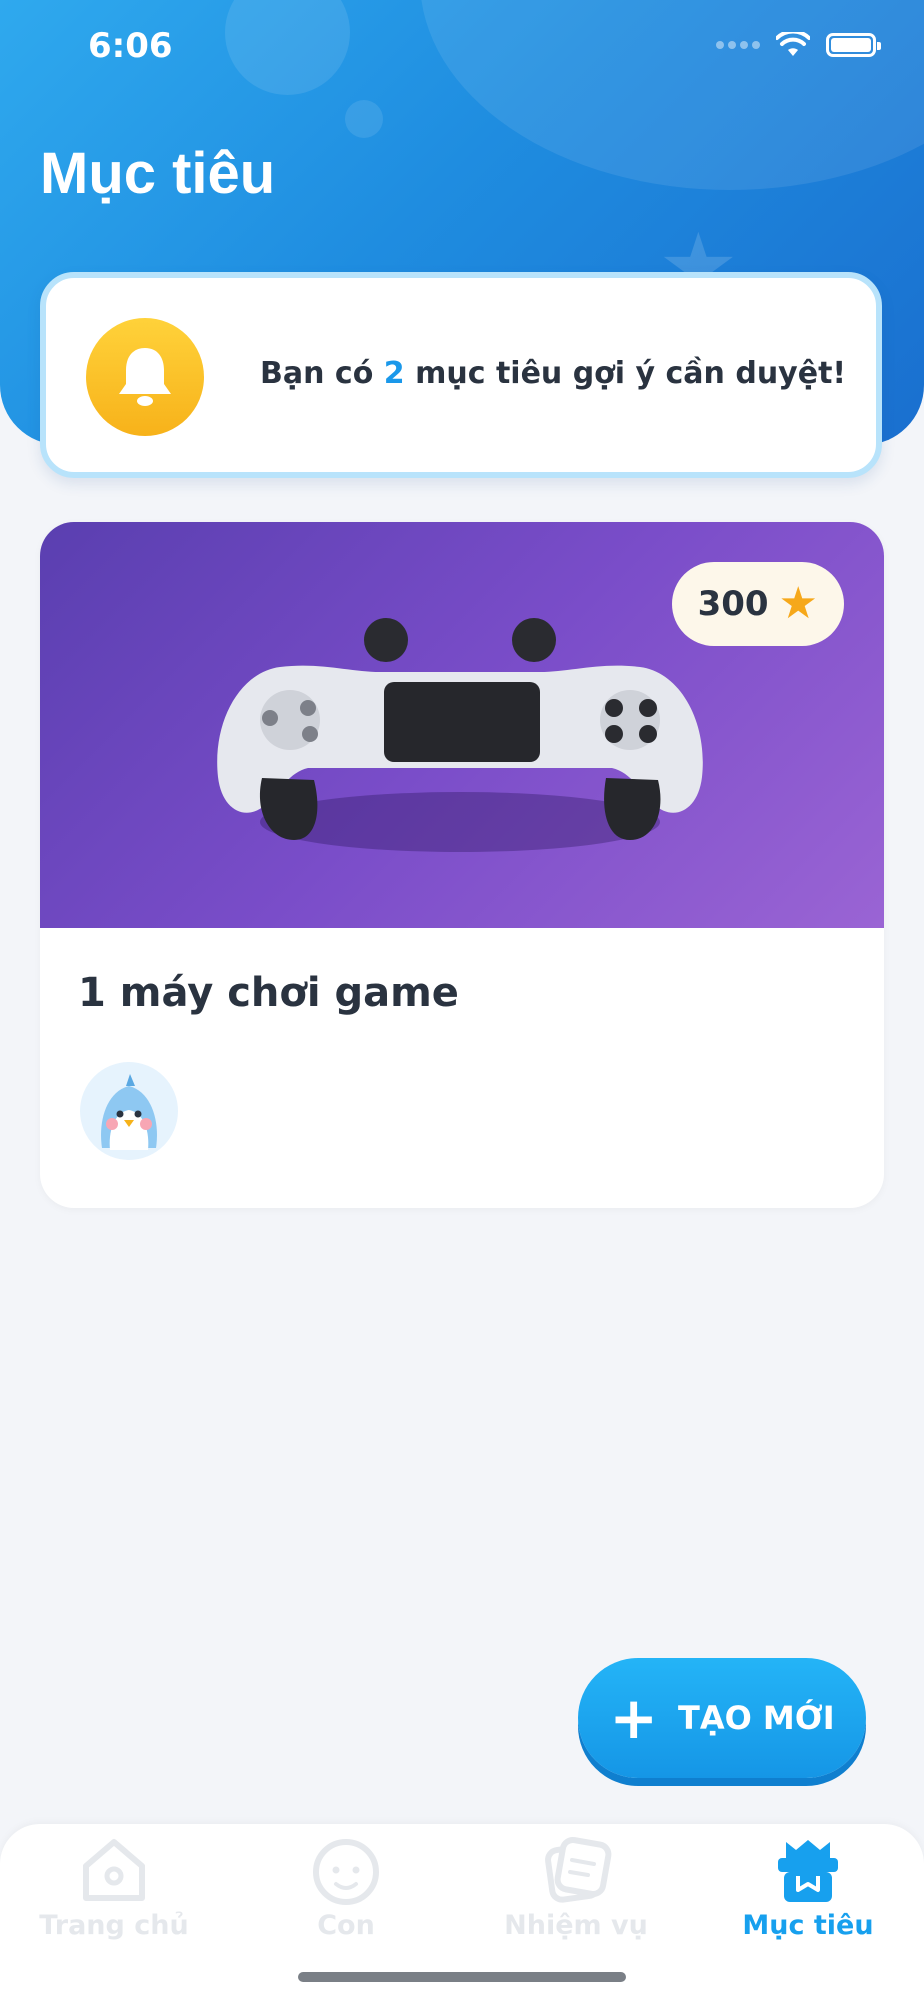 This screenshot has width=924, height=2000. What do you see at coordinates (578, 1869) in the screenshot?
I see `task-icon` at bounding box center [578, 1869].